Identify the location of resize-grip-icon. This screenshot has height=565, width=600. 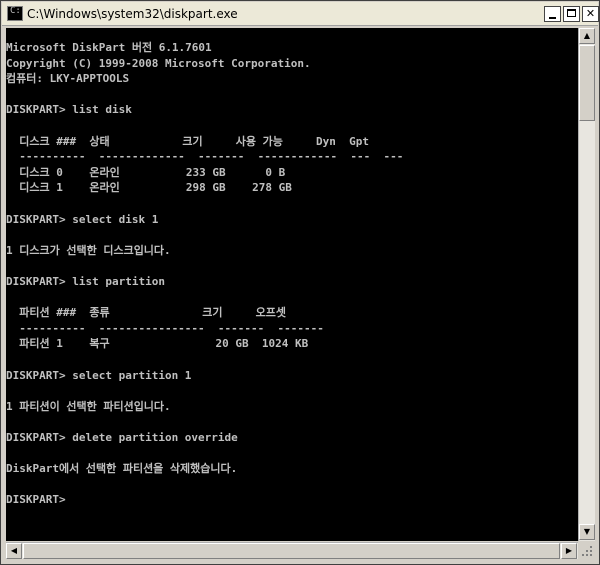
(586, 550).